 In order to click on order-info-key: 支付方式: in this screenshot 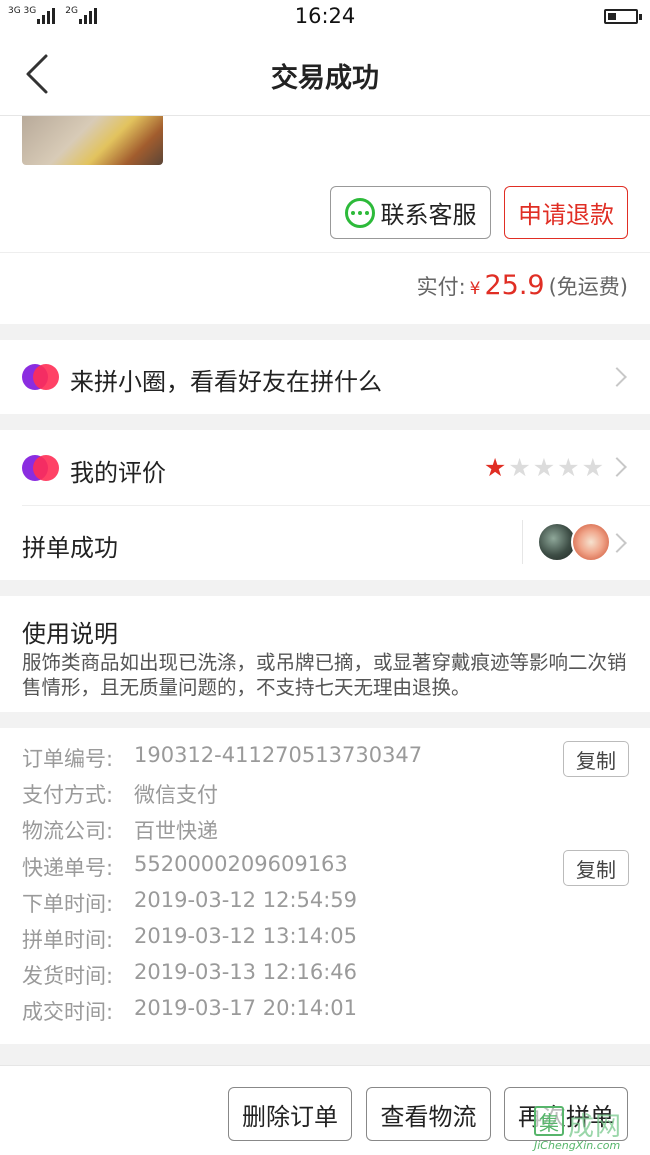, I will do `click(68, 795)`.